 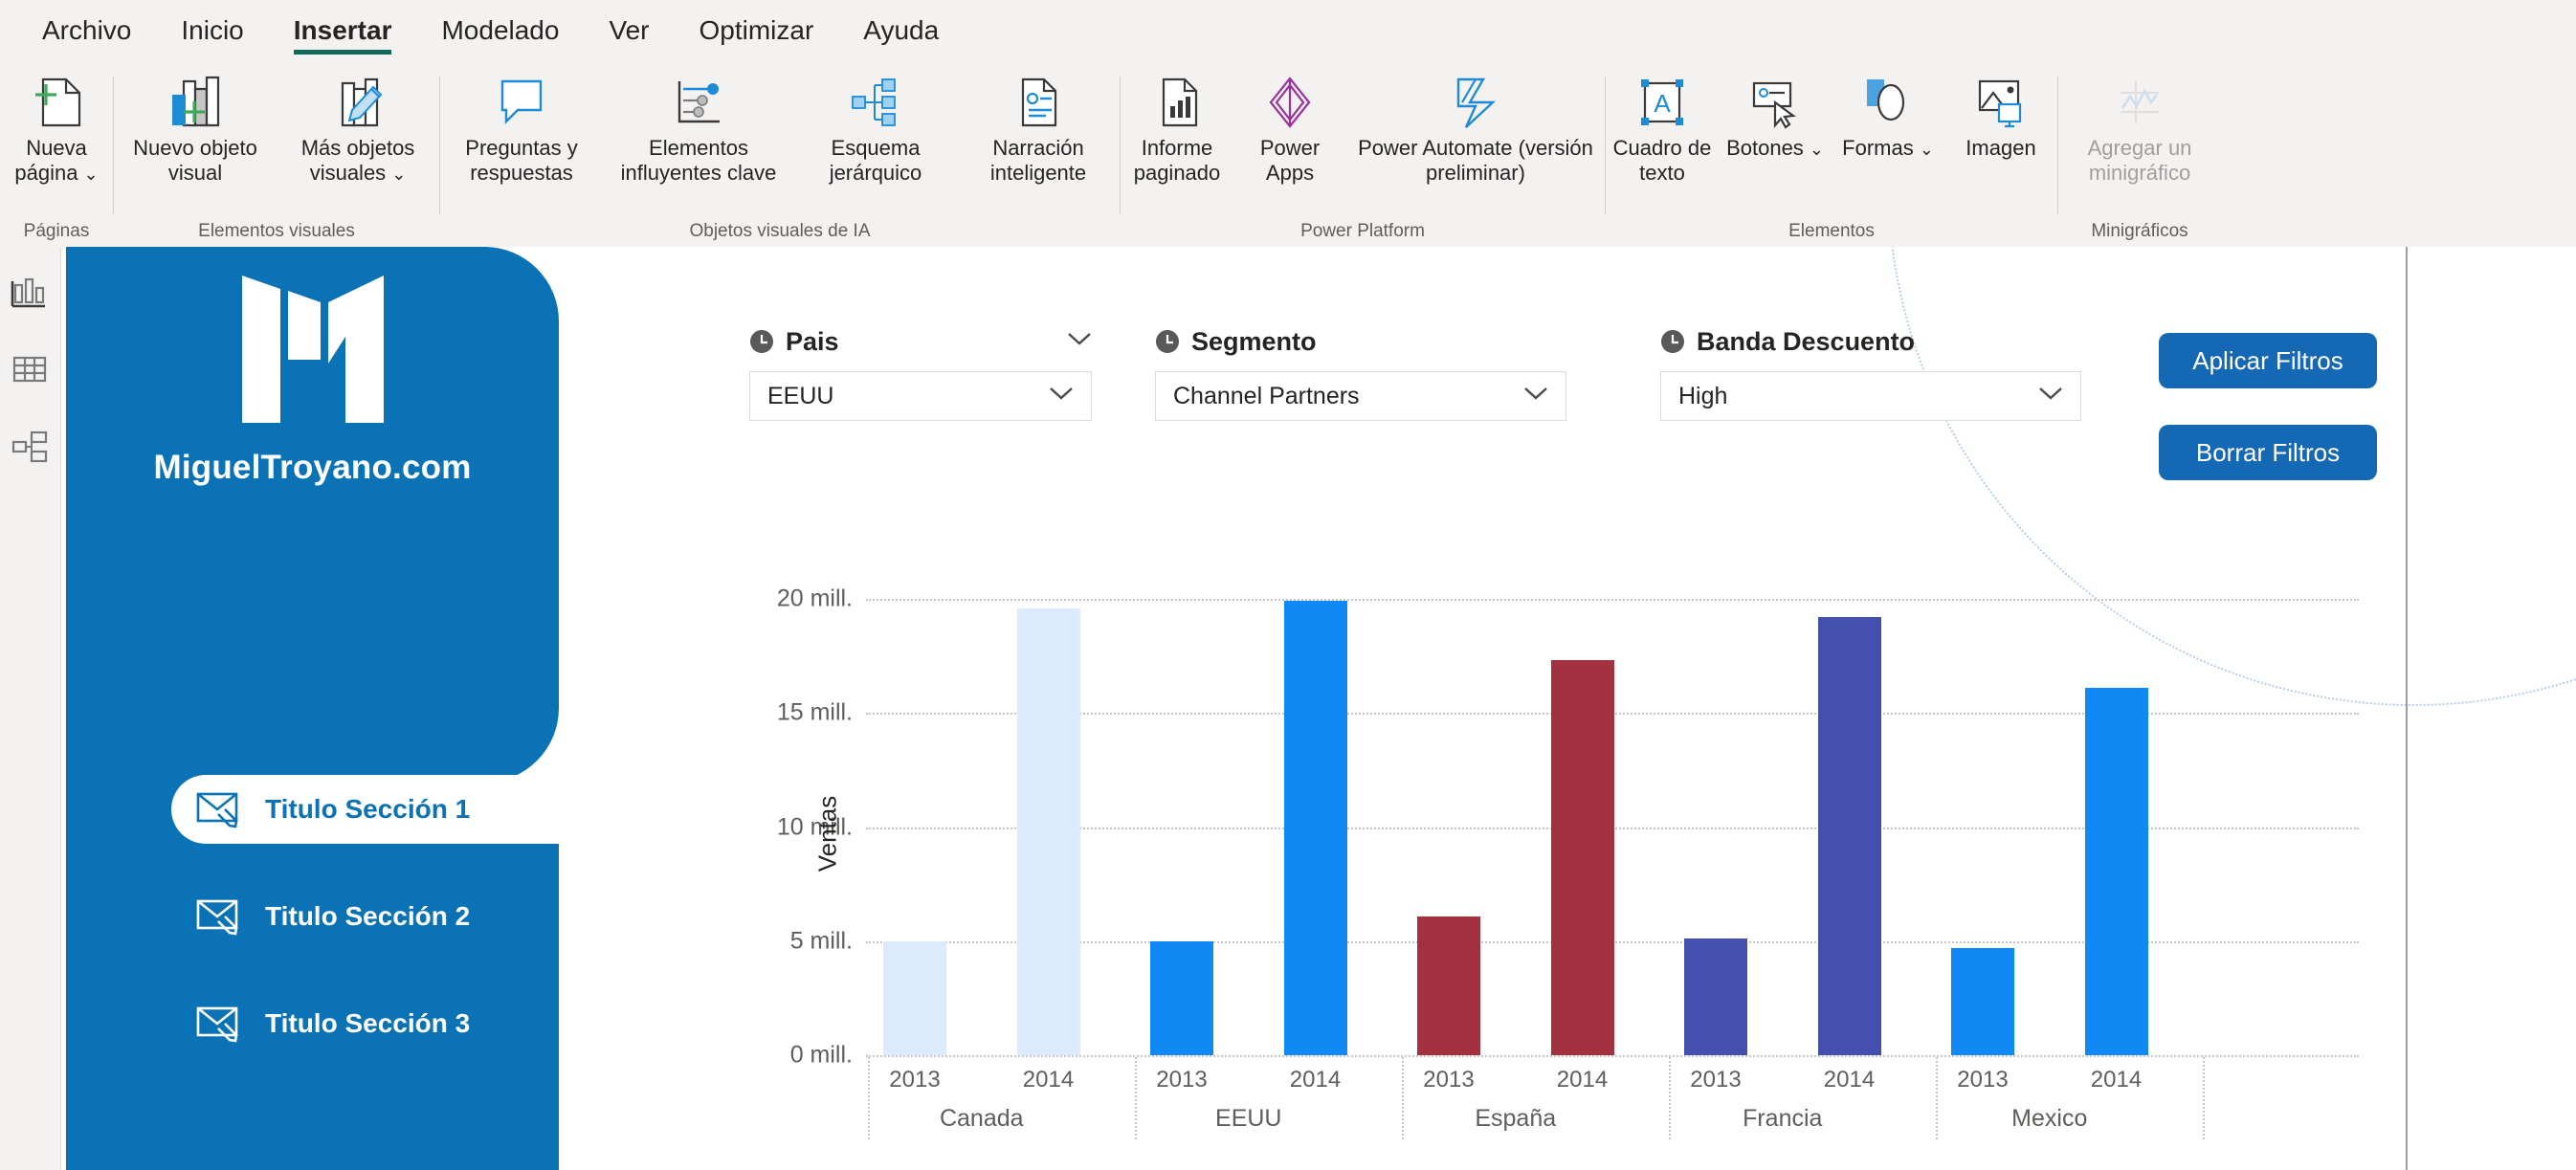 What do you see at coordinates (365, 809) in the screenshot?
I see `sidebar-item-1: Titulo Sección 1` at bounding box center [365, 809].